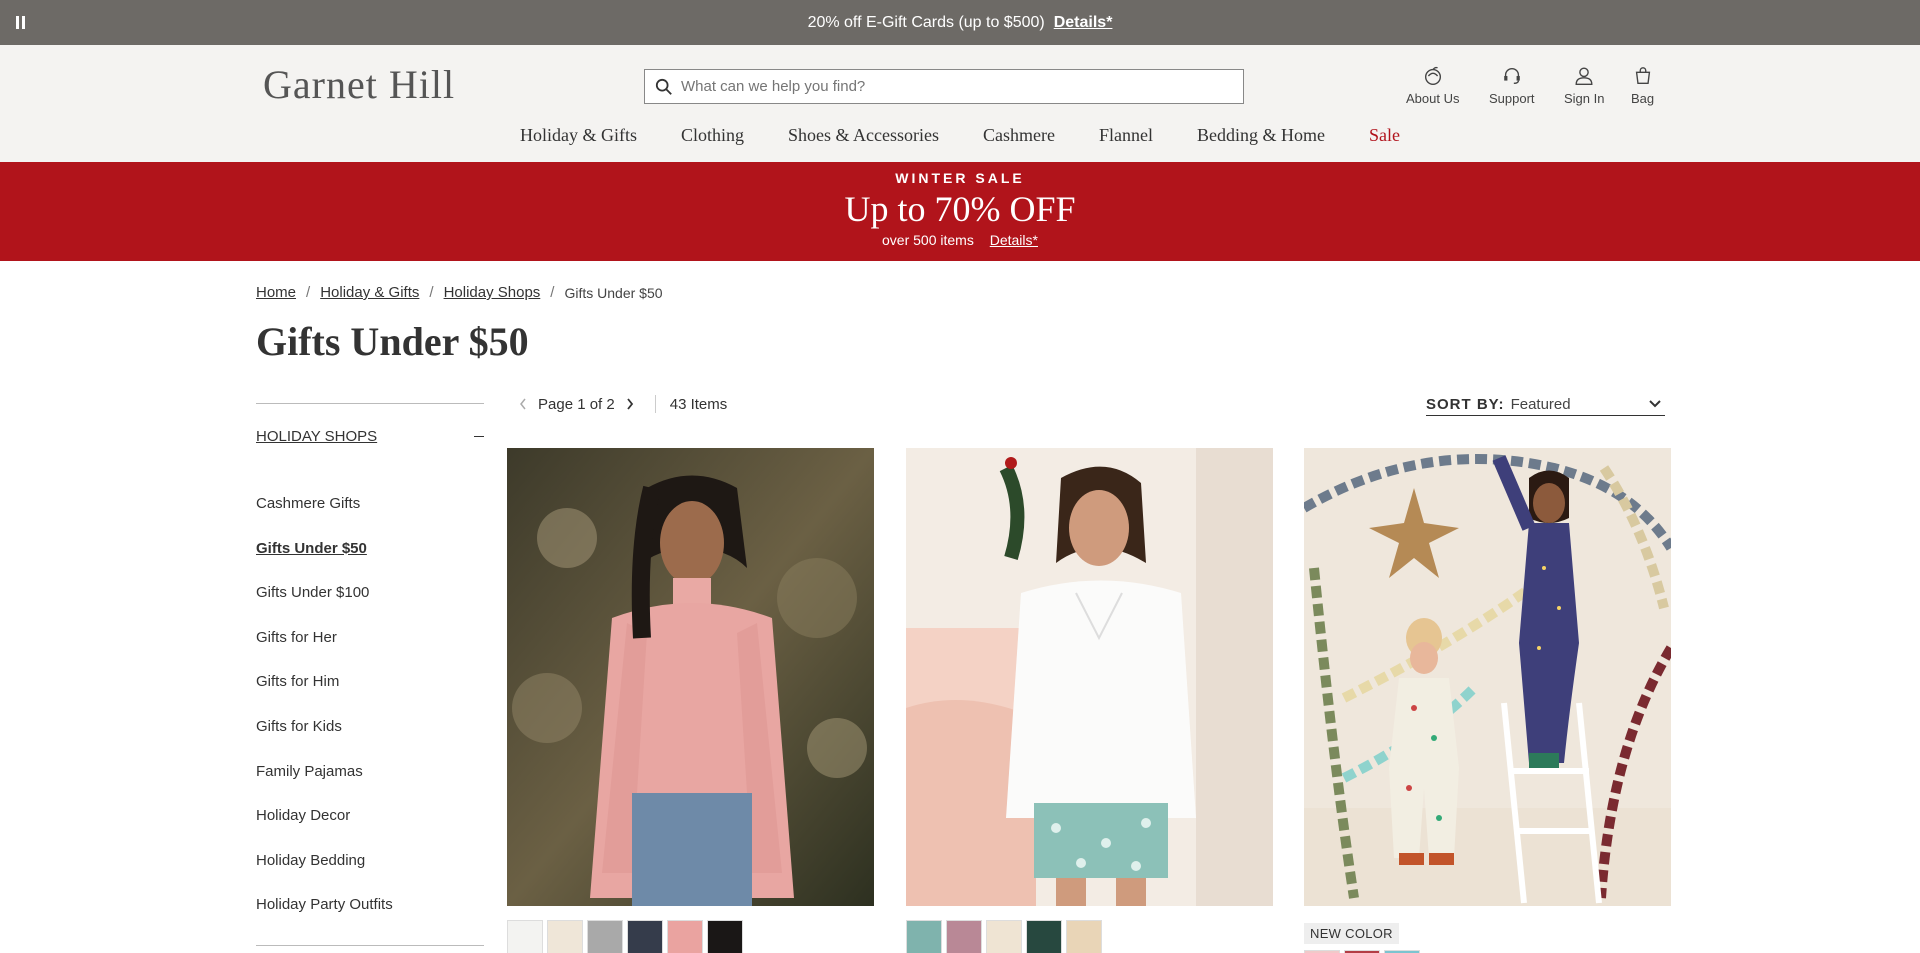 The height and width of the screenshot is (953, 1920). I want to click on holiday-shops-toggle: HOLIDAY SHOPS, so click(370, 436).